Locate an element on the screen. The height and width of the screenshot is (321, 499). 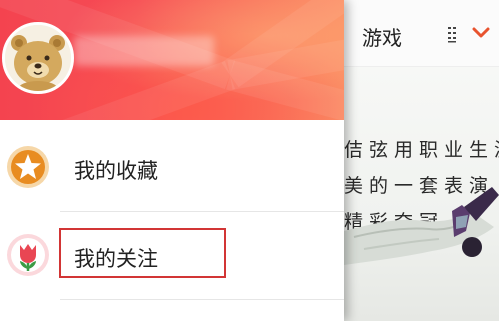
tulip-icon is located at coordinates (28, 255).